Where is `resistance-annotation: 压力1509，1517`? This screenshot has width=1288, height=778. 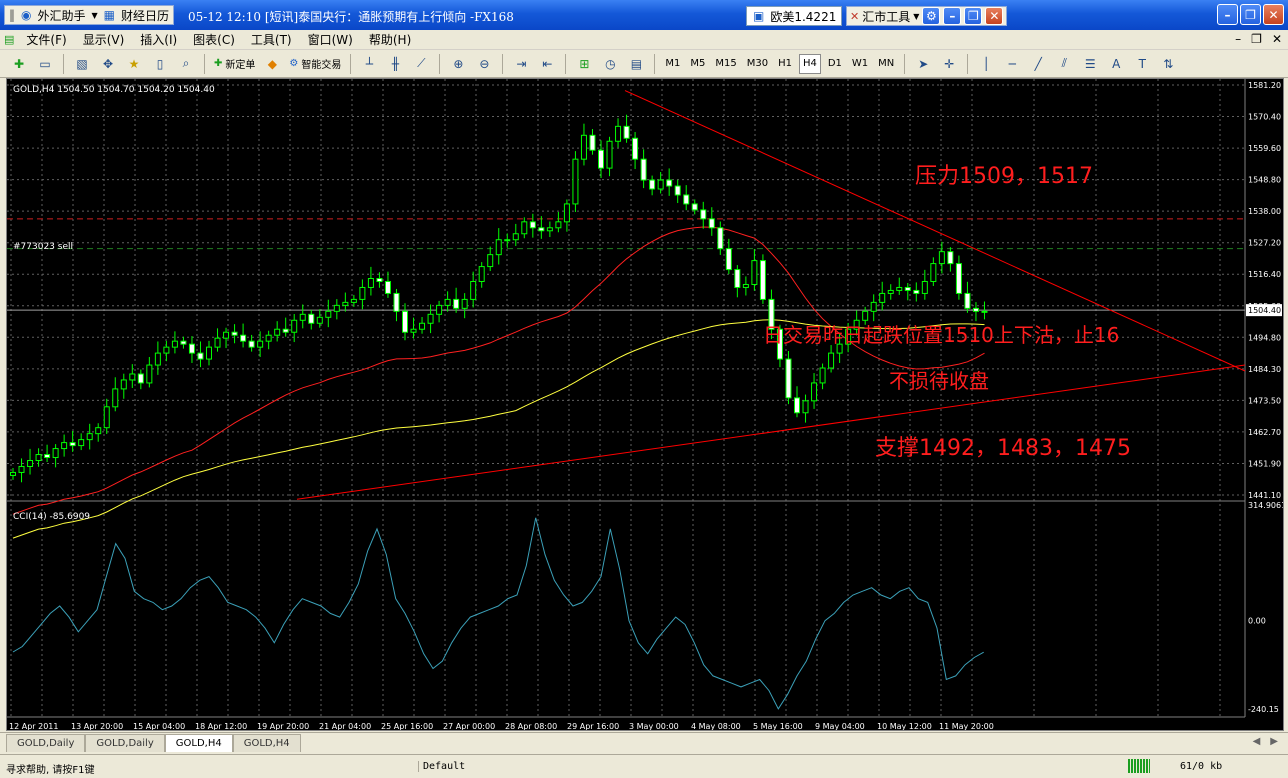
resistance-annotation: 压力1509，1517 is located at coordinates (1004, 176).